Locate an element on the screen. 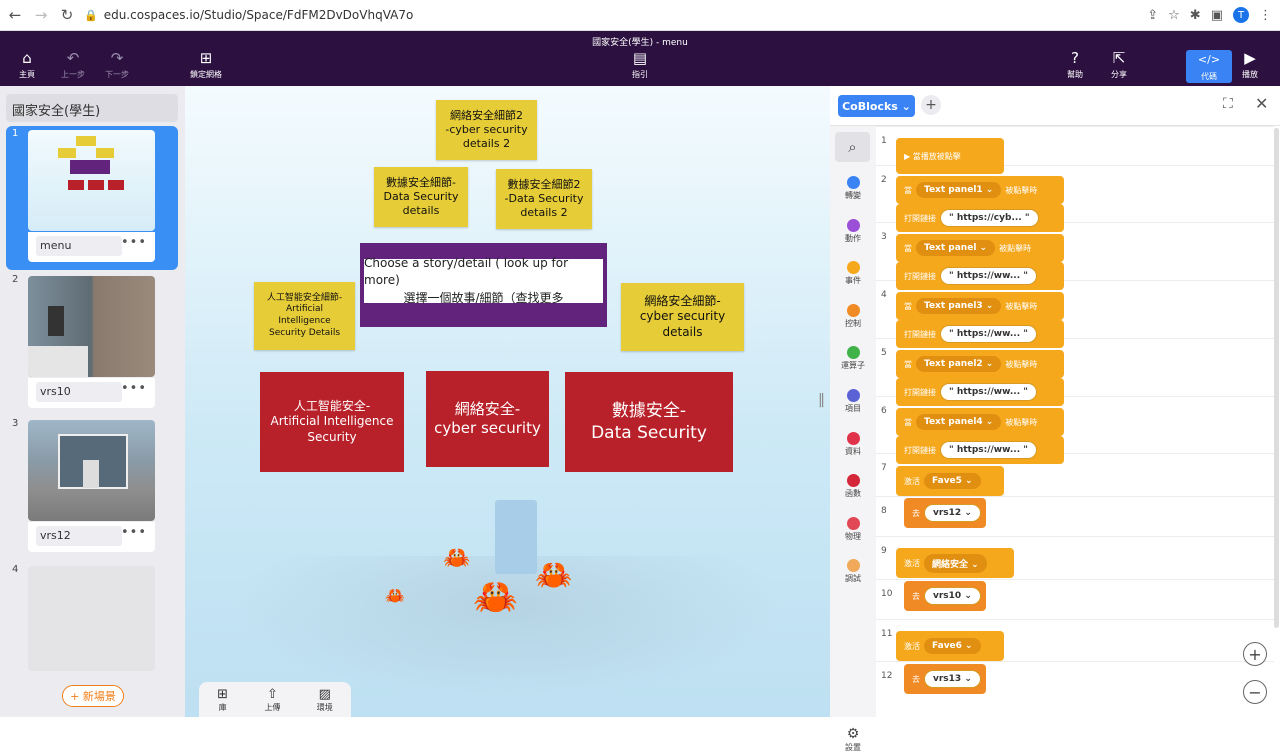 The image size is (1280, 753). red-panel-ai: 人工智能安全- Artificial Intelligence Security is located at coordinates (332, 422).